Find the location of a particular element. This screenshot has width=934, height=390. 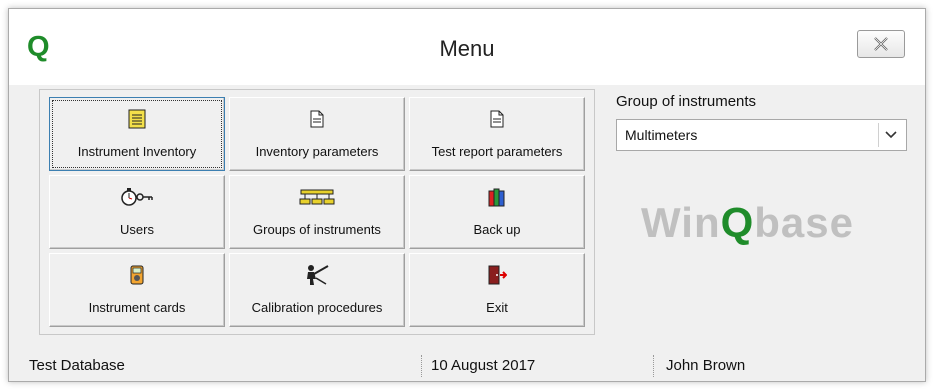

books-icon is located at coordinates (496, 197).